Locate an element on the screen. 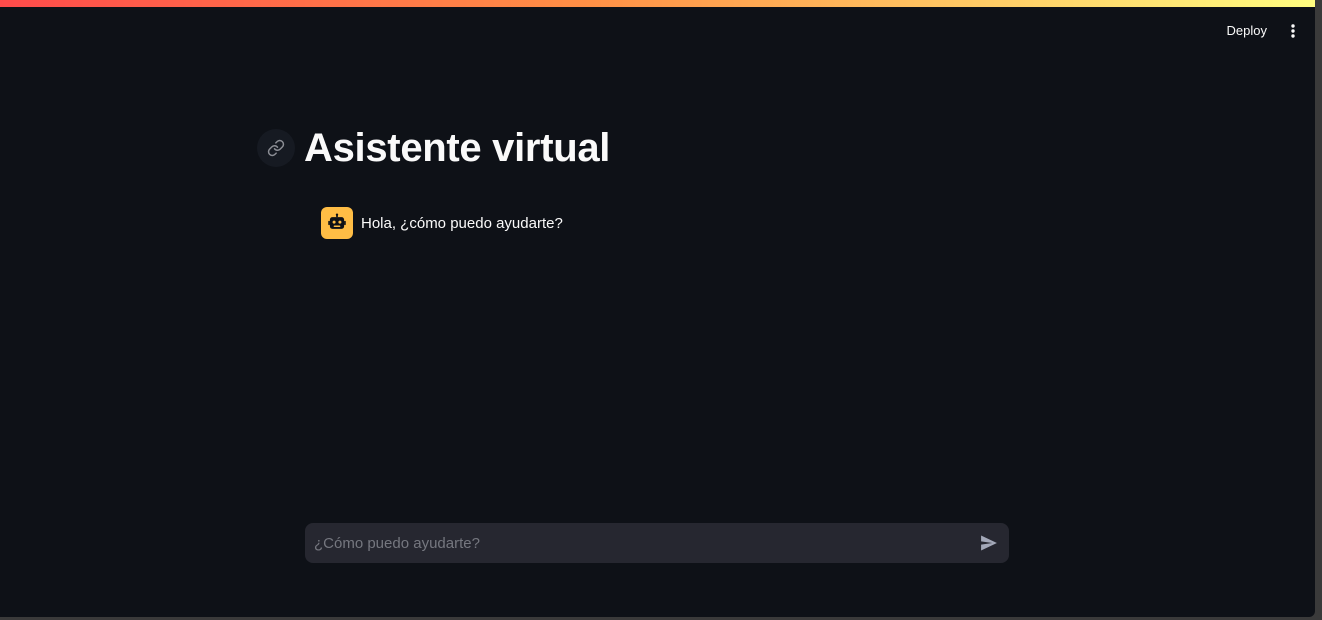 This screenshot has height=620, width=1322. more-vertical-icon is located at coordinates (1293, 31).